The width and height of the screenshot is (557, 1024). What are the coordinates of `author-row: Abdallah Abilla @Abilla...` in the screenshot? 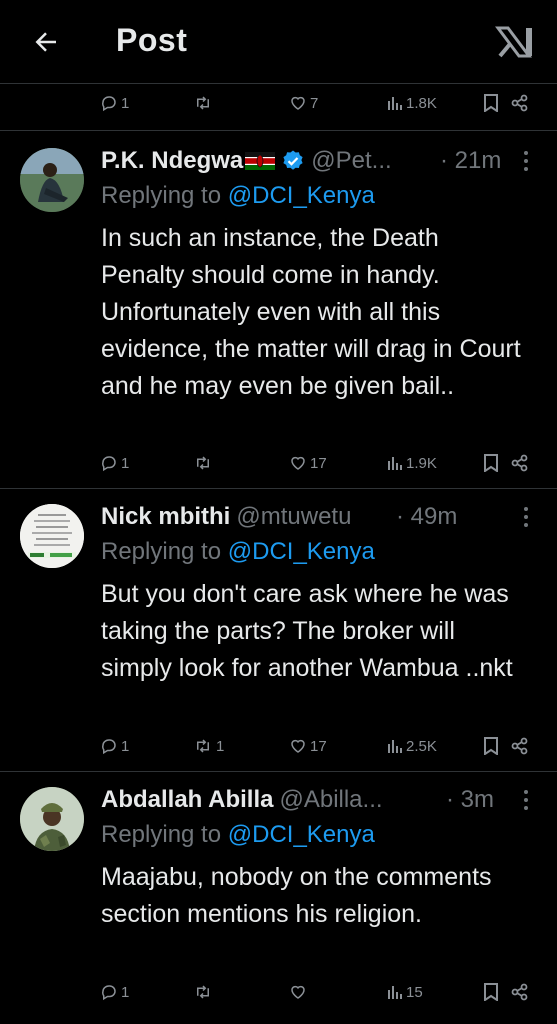 It's located at (242, 800).